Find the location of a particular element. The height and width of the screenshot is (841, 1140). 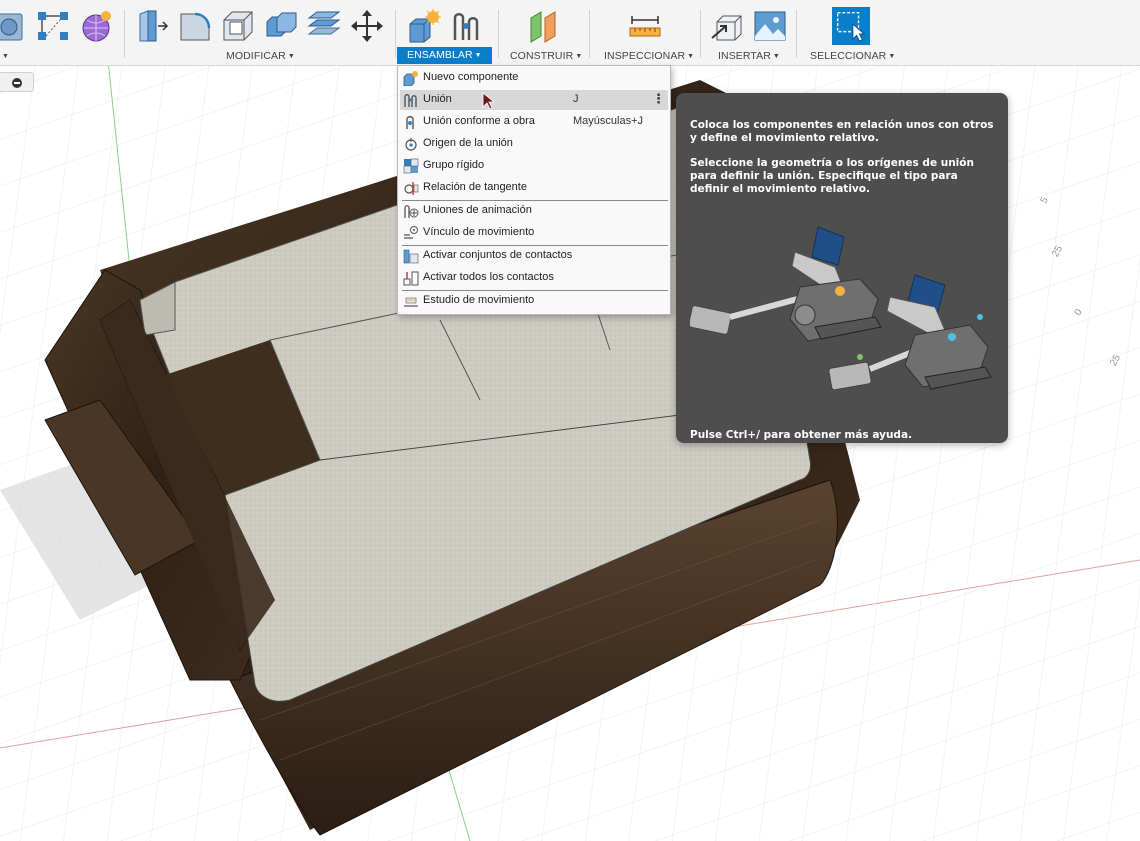

offset-plane-icon is located at coordinates (543, 26).